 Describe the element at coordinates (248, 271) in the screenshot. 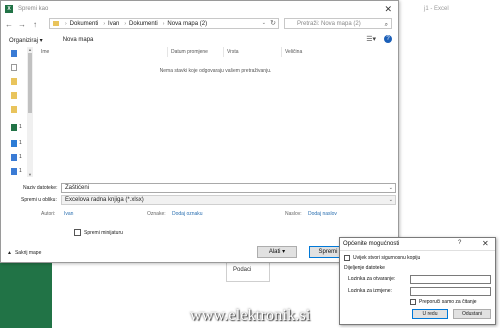

I see `worksheet-cell: Podaci` at that location.